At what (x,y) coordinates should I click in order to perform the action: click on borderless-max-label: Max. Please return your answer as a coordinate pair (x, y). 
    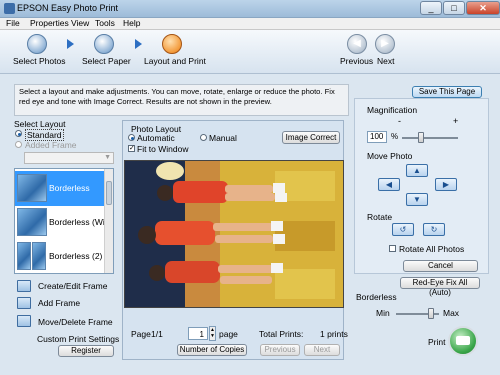
    Looking at the image, I should click on (451, 313).